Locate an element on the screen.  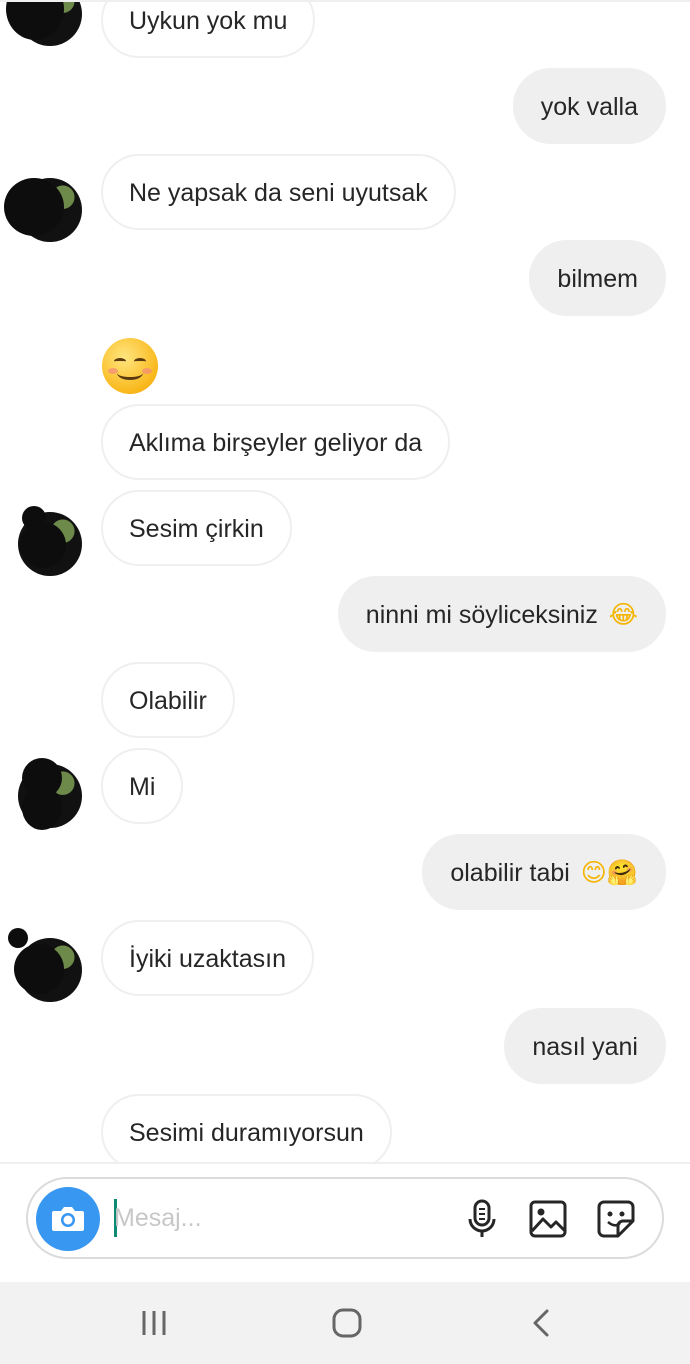
message-row: ninni mi söyliceksiniz 😂 is located at coordinates (345, 614).